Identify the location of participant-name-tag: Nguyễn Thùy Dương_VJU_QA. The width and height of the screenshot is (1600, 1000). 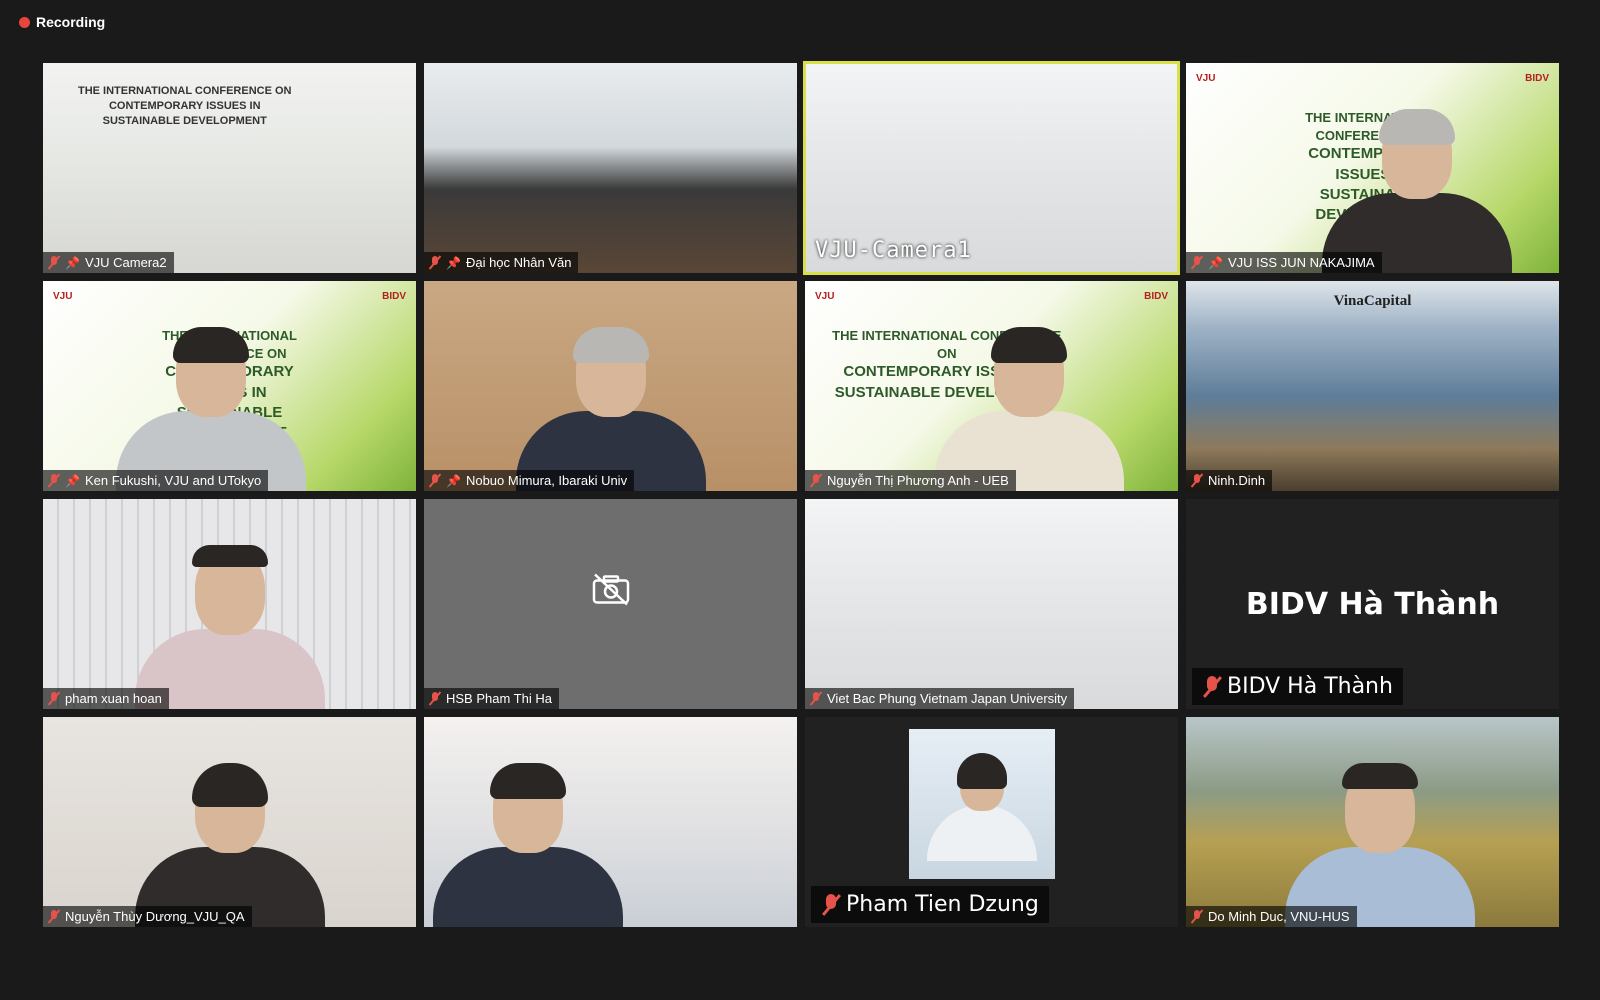
(147, 916).